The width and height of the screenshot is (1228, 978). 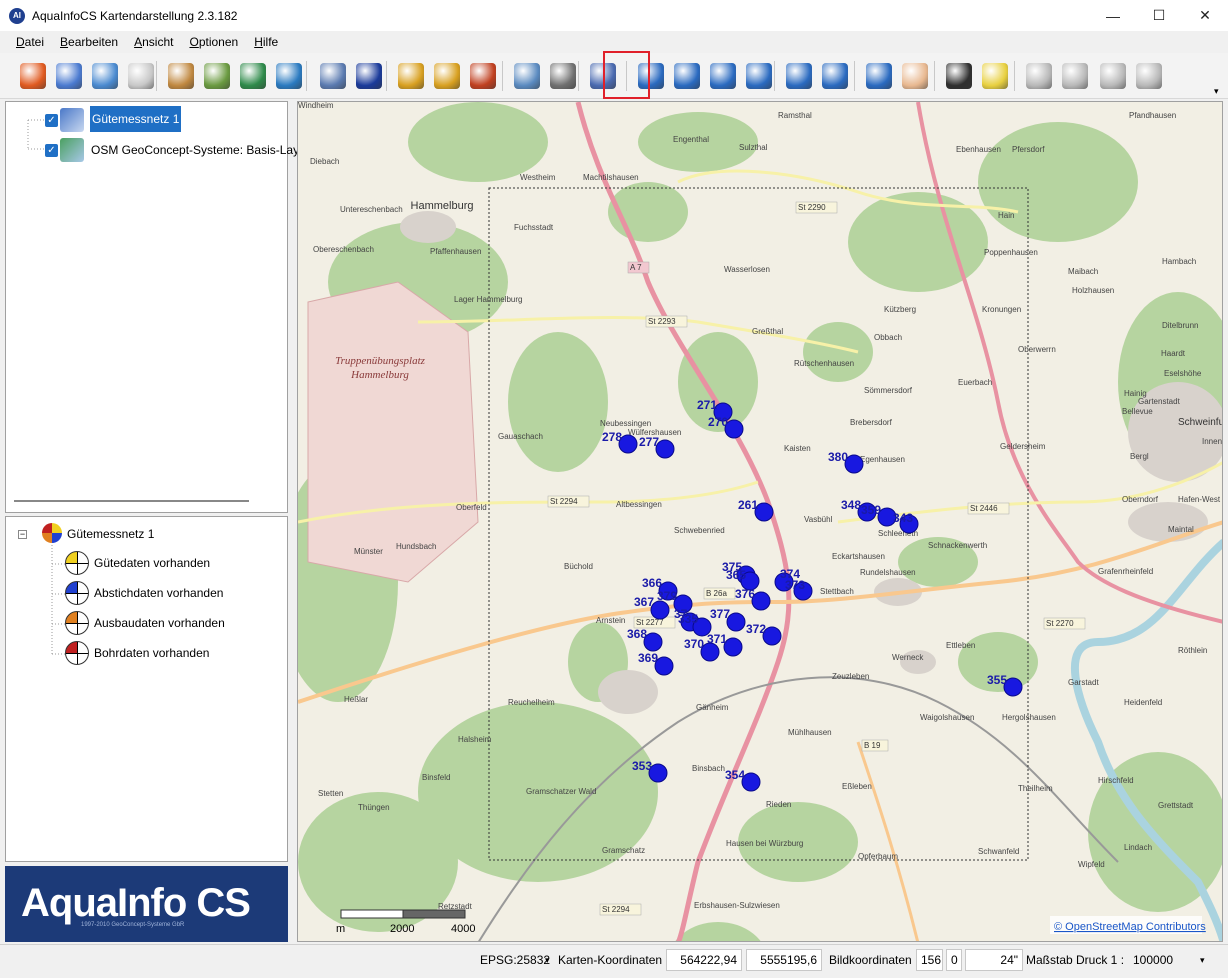 What do you see at coordinates (563, 76) in the screenshot?
I see `print-button` at bounding box center [563, 76].